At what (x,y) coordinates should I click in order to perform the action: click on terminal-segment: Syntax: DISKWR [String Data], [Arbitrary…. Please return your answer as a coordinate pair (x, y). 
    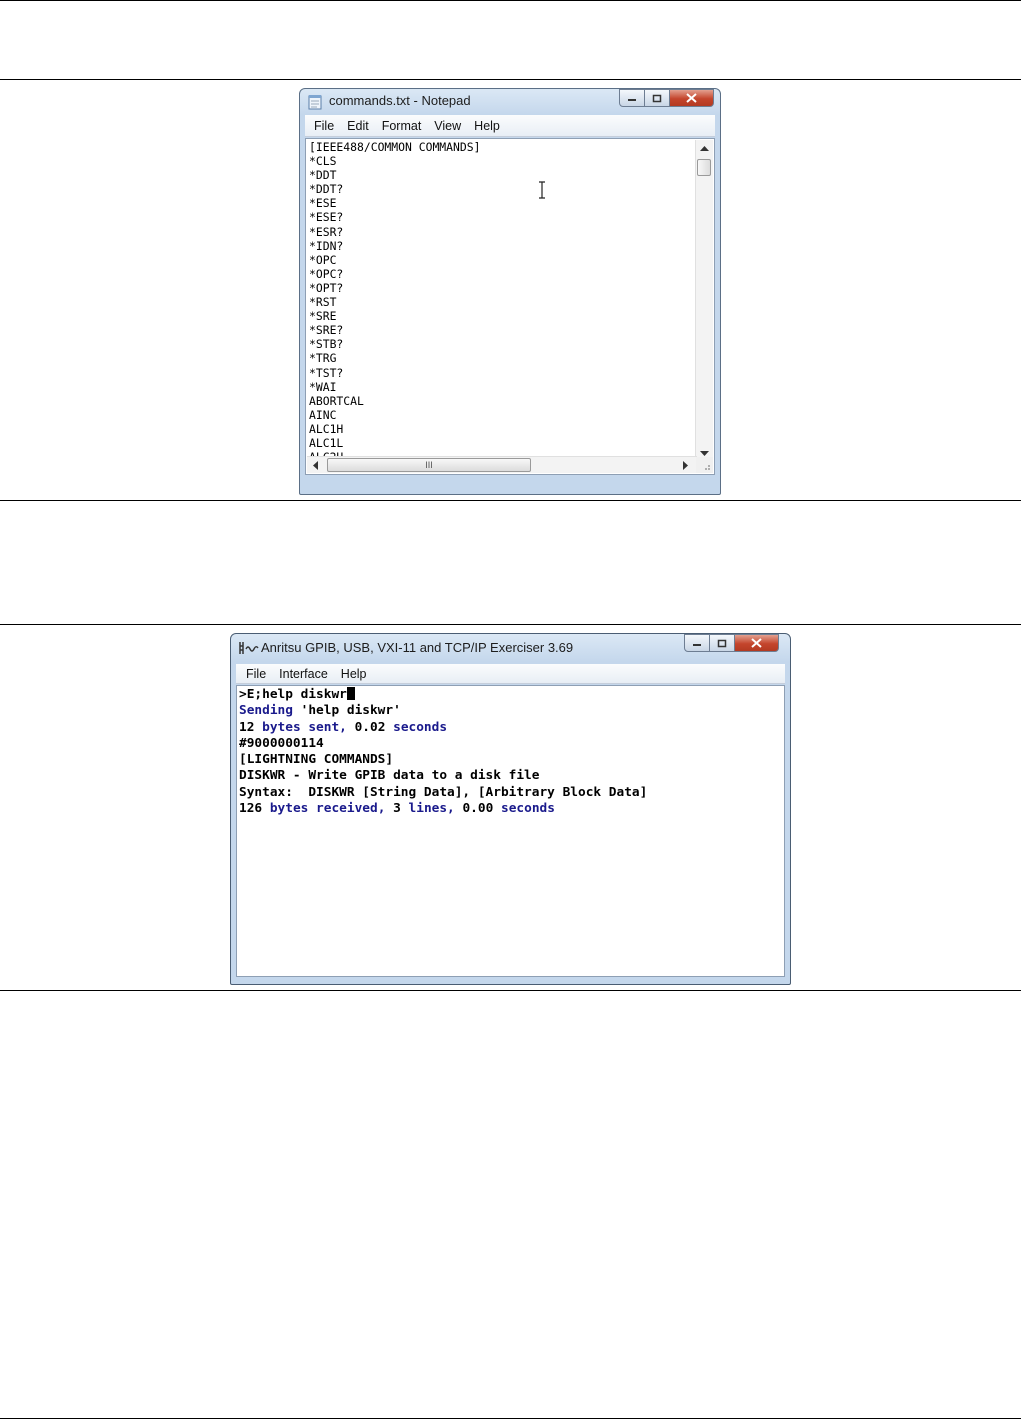
    Looking at the image, I should click on (443, 792).